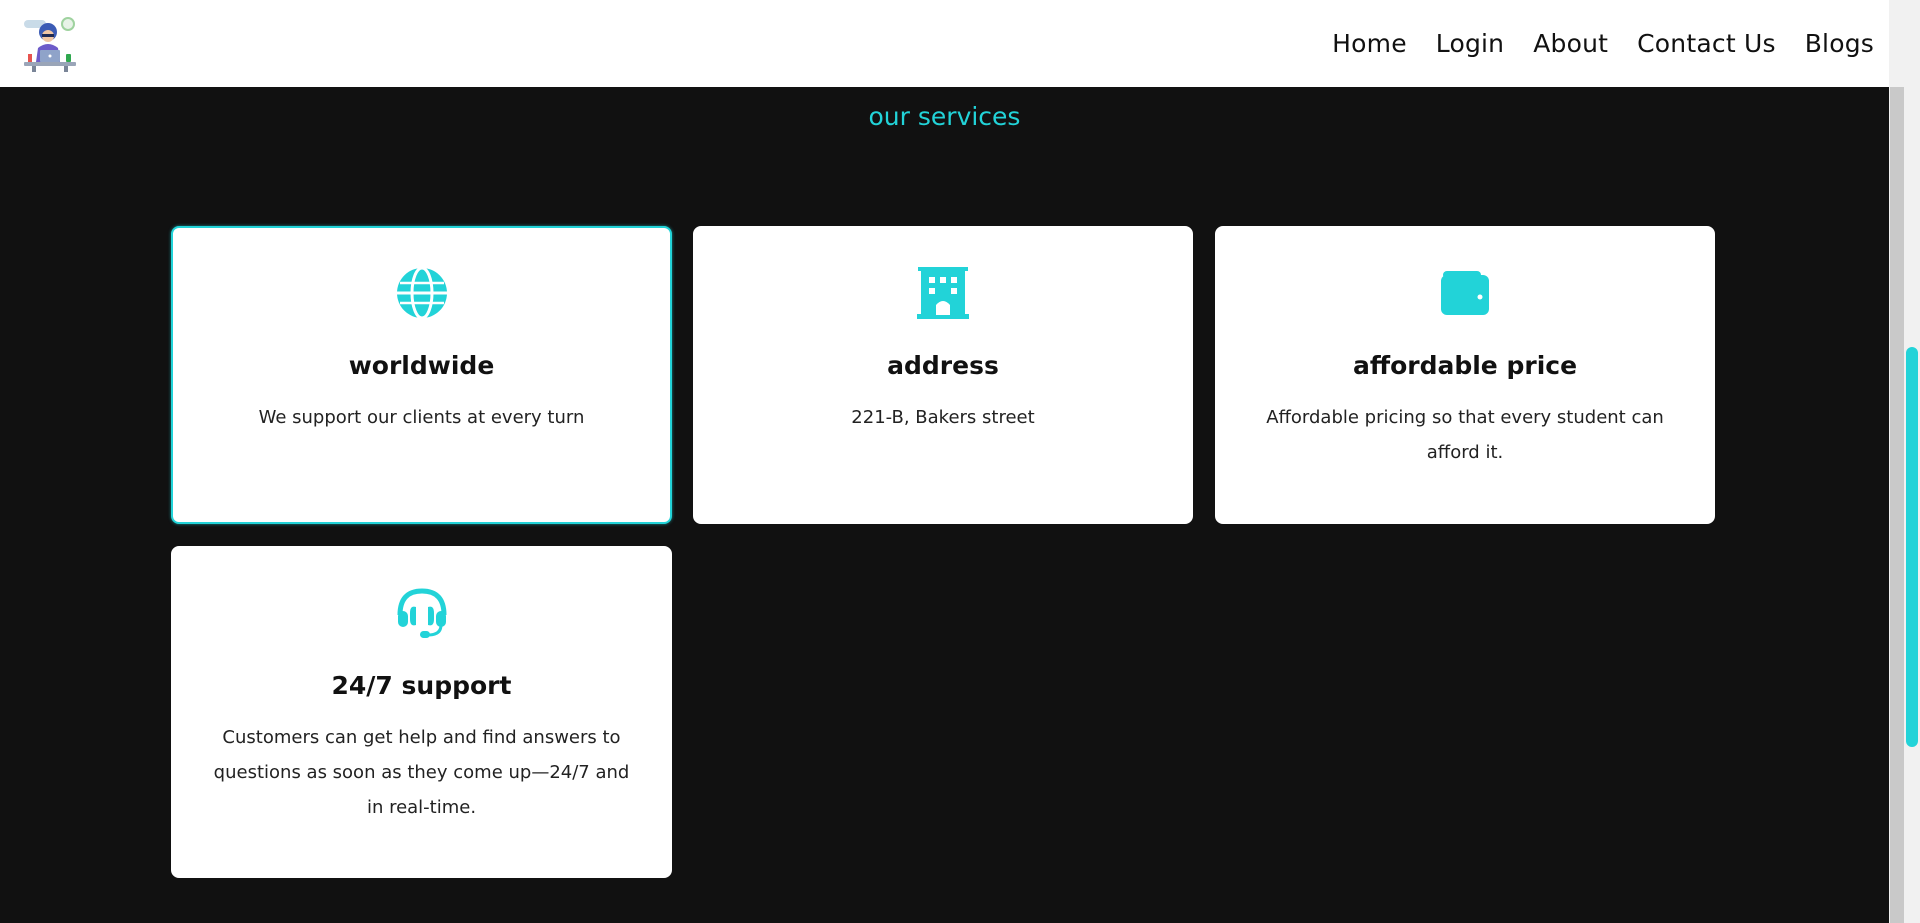 Image resolution: width=1920 pixels, height=923 pixels. What do you see at coordinates (1465, 293) in the screenshot?
I see `wallet-icon` at bounding box center [1465, 293].